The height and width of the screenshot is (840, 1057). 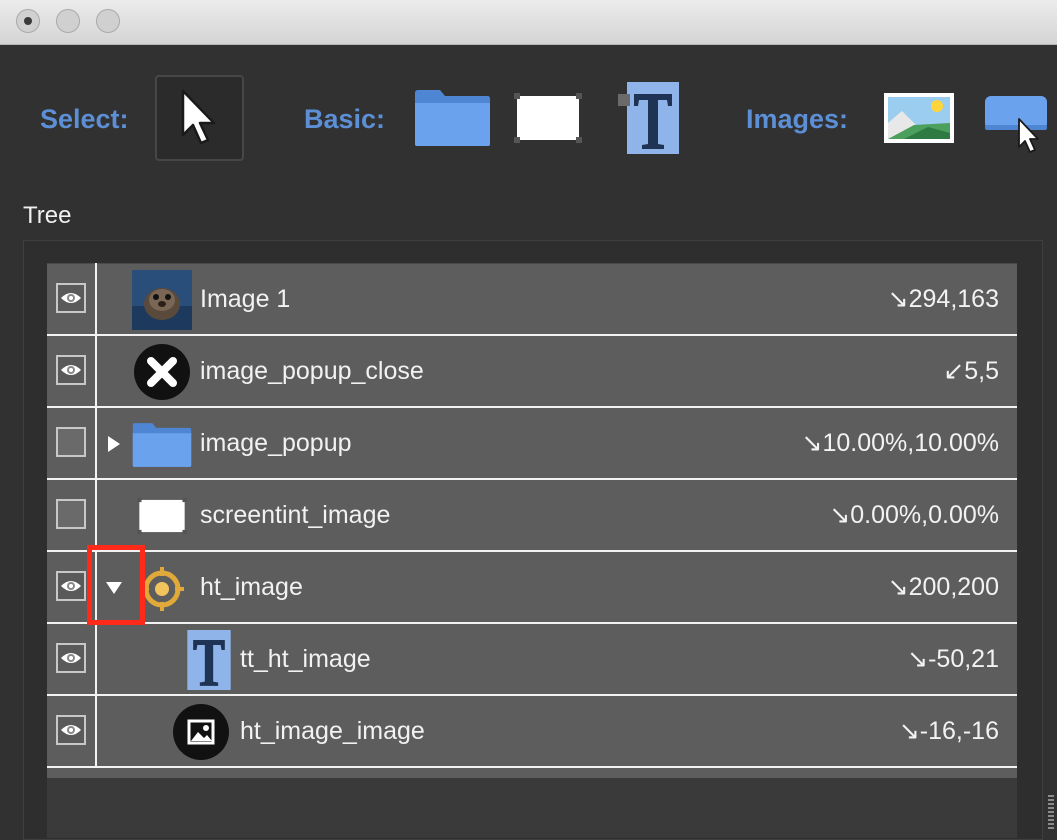 What do you see at coordinates (276, 443) in the screenshot?
I see `row-name: image_popup` at bounding box center [276, 443].